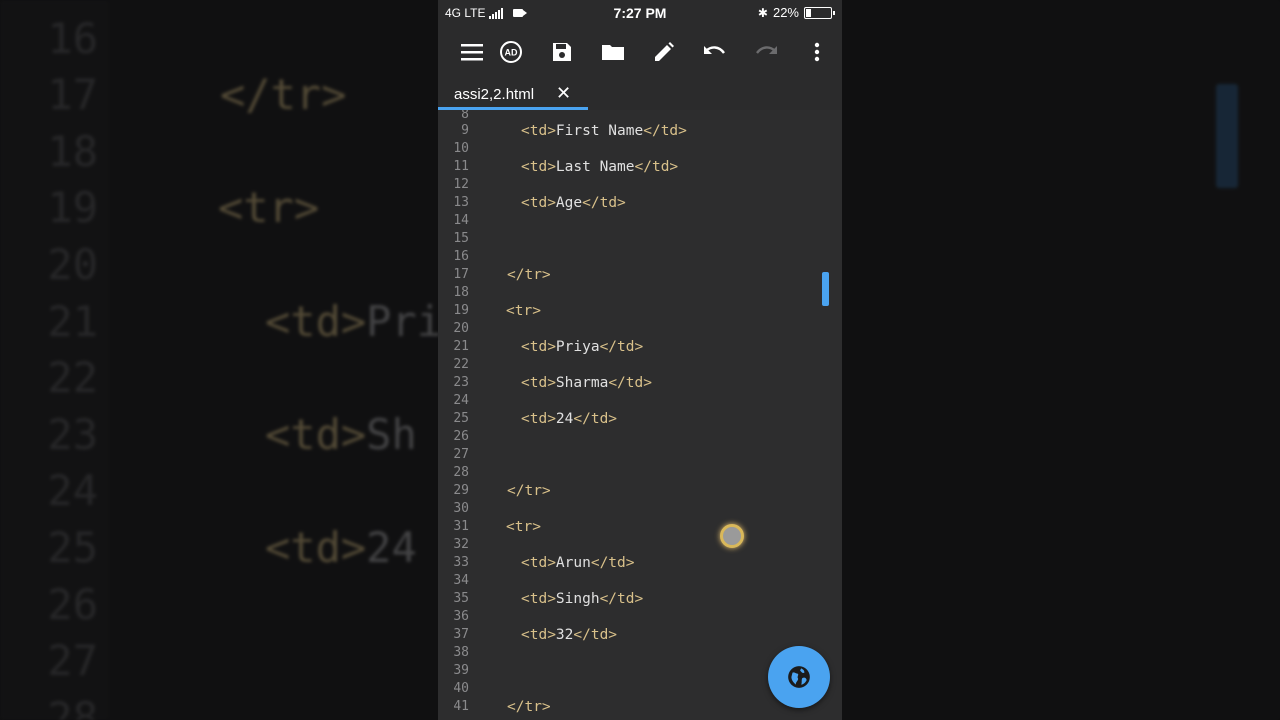 The height and width of the screenshot is (720, 1280). What do you see at coordinates (461, 436) in the screenshot?
I see `line-number: 26` at bounding box center [461, 436].